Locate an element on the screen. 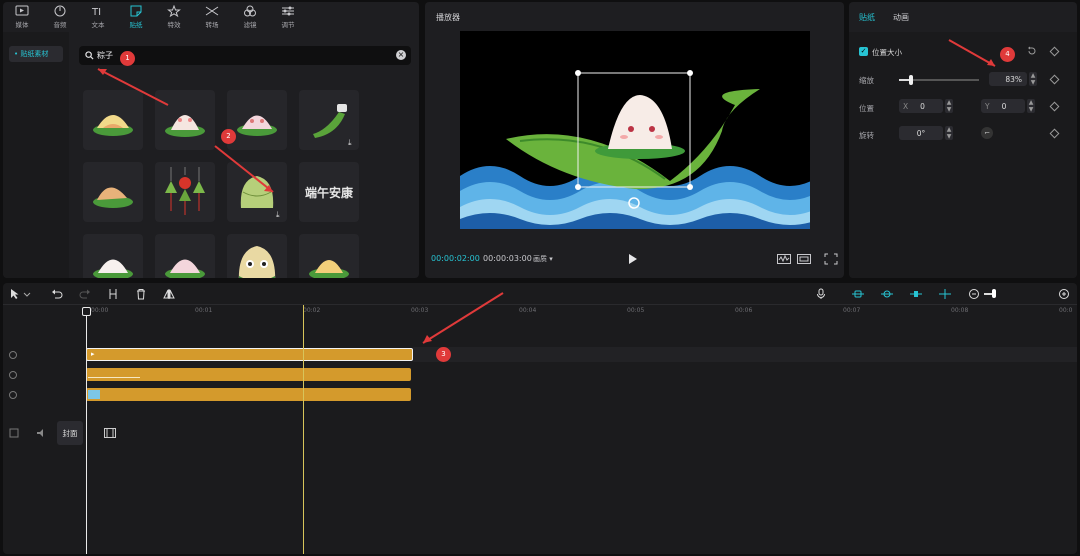  annotation-badge: 4 is located at coordinates (1007, 54).